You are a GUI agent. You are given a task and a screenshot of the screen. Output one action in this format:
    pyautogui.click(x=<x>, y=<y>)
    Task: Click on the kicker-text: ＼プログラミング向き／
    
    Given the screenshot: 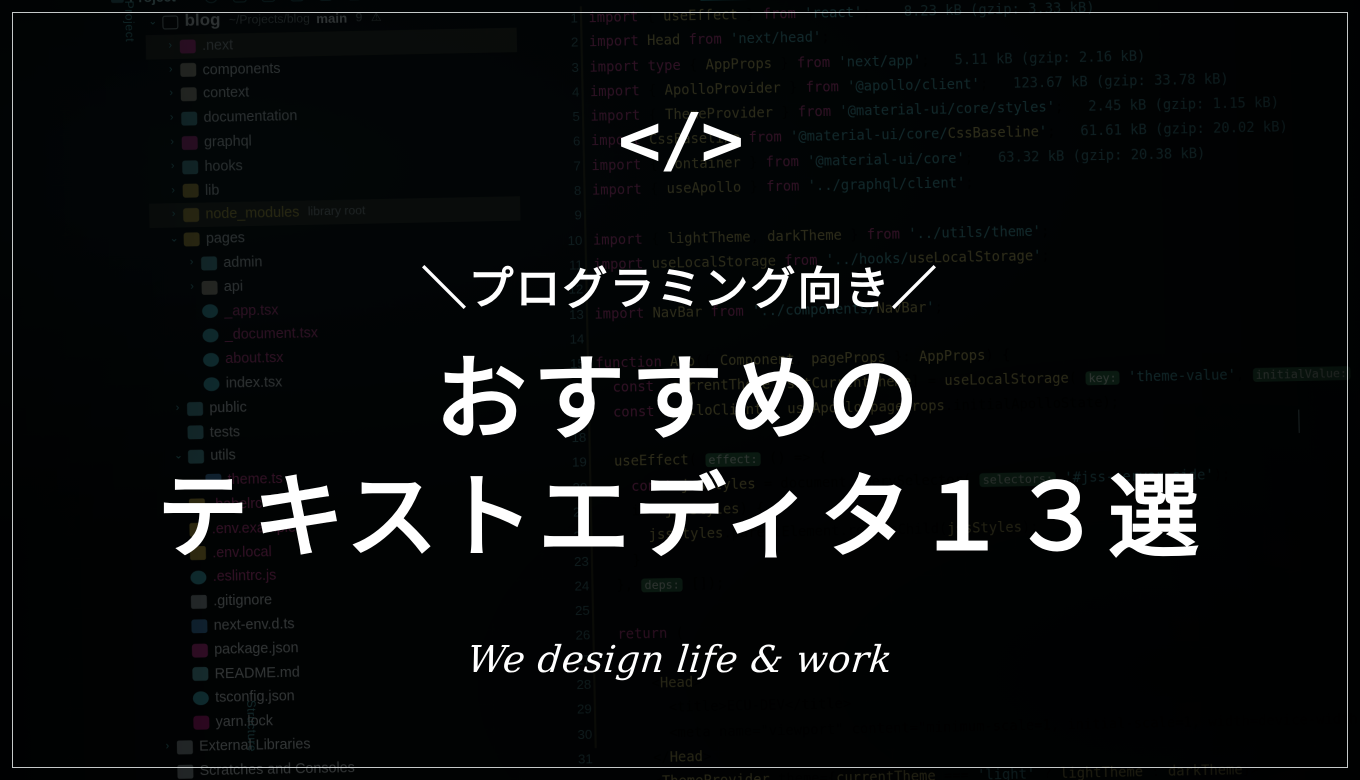 What is the action you would take?
    pyautogui.click(x=680, y=288)
    